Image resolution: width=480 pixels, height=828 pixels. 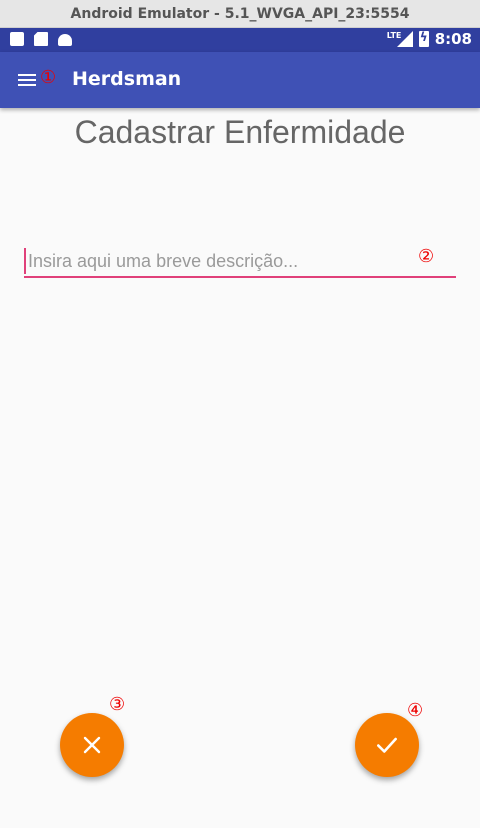 I want to click on emulator-title: Android Emulator - 5.1_WVGA_API_23:5554, so click(x=240, y=13).